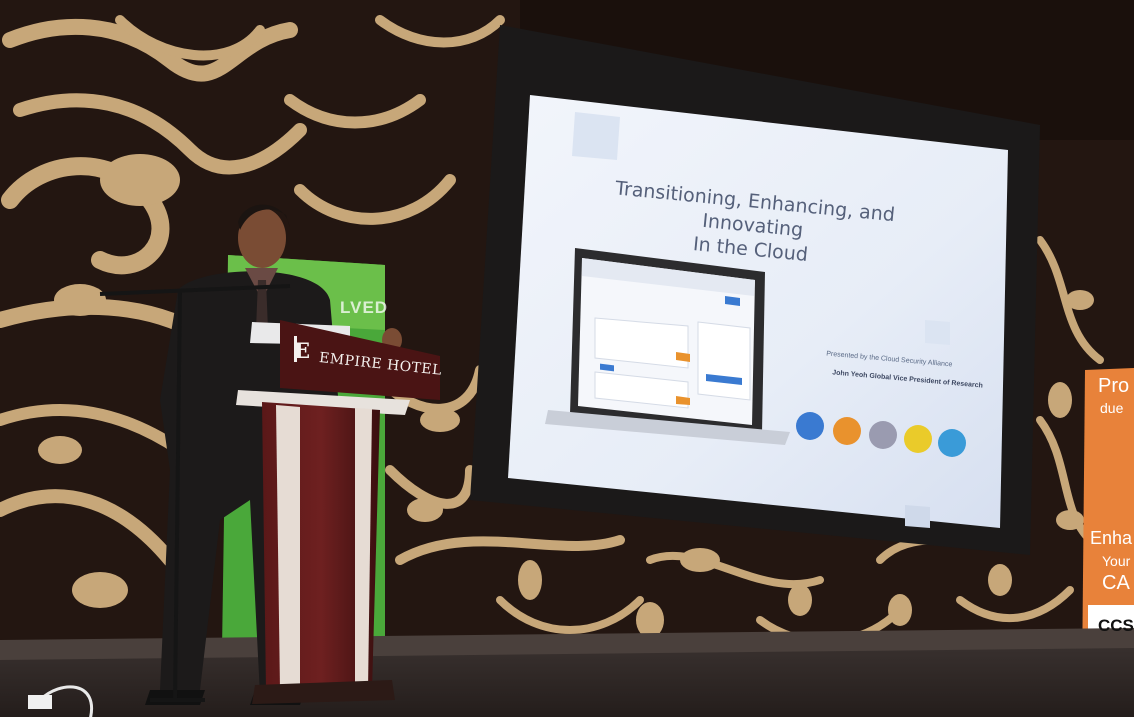 This screenshot has height=717, width=1134. Describe the element at coordinates (1116, 625) in the screenshot. I see `orange-banner-logo-text: CCS` at that location.